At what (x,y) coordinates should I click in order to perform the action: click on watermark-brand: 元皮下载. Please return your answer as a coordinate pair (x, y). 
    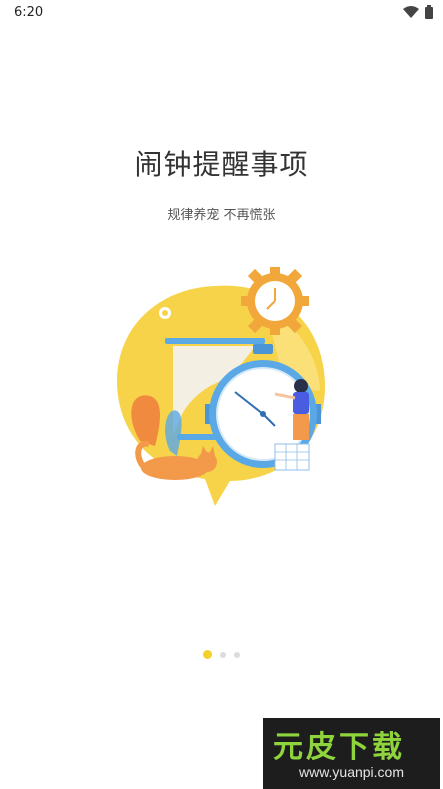
    Looking at the image, I should click on (339, 747).